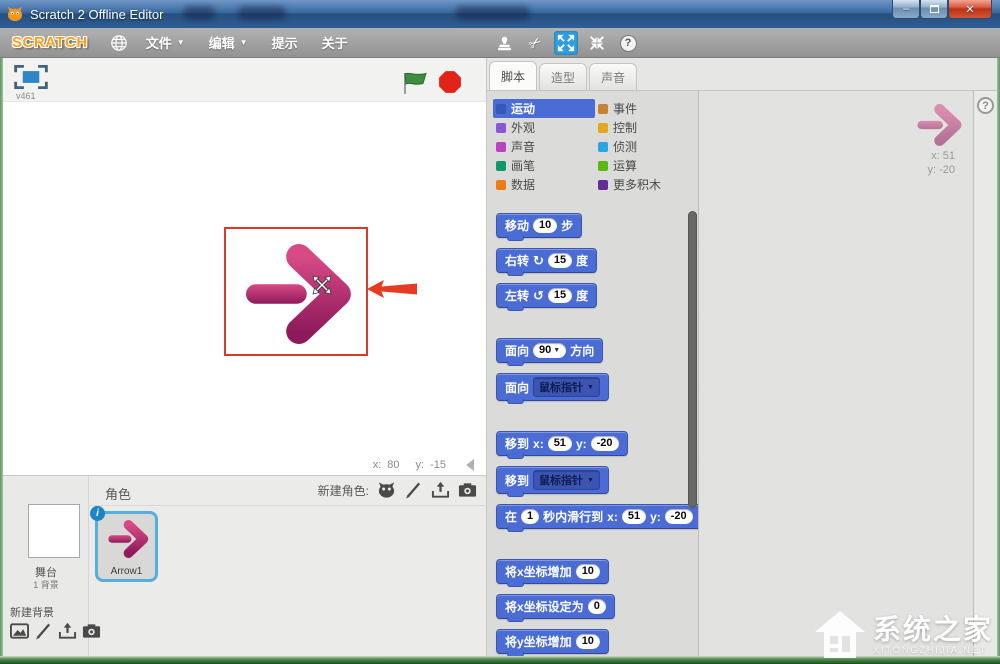 The height and width of the screenshot is (664, 1000). Describe the element at coordinates (440, 490) in the screenshot. I see `upload-sprite-icon` at that location.